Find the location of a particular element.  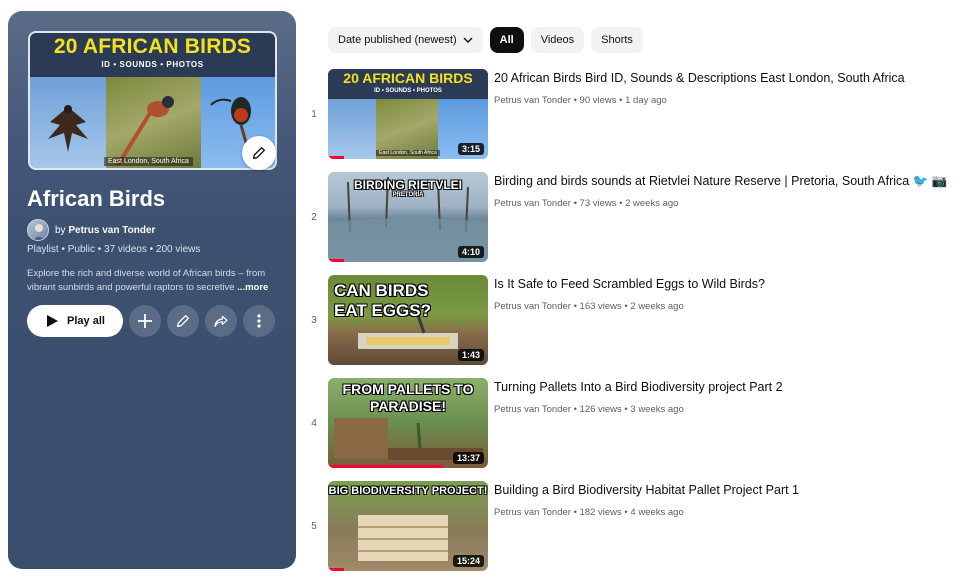

video-thumbnail: FROM PALLETS TO PARADISE! 13:37 is located at coordinates (408, 423).